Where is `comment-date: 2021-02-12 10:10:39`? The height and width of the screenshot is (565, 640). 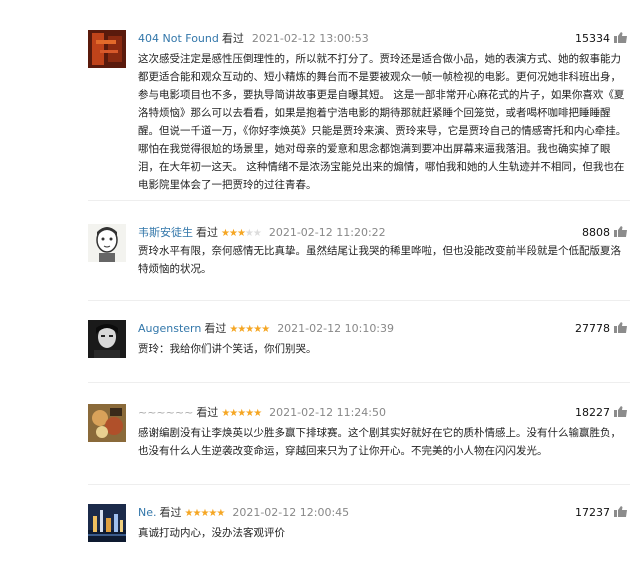
comment-date: 2021-02-12 10:10:39 is located at coordinates (336, 328).